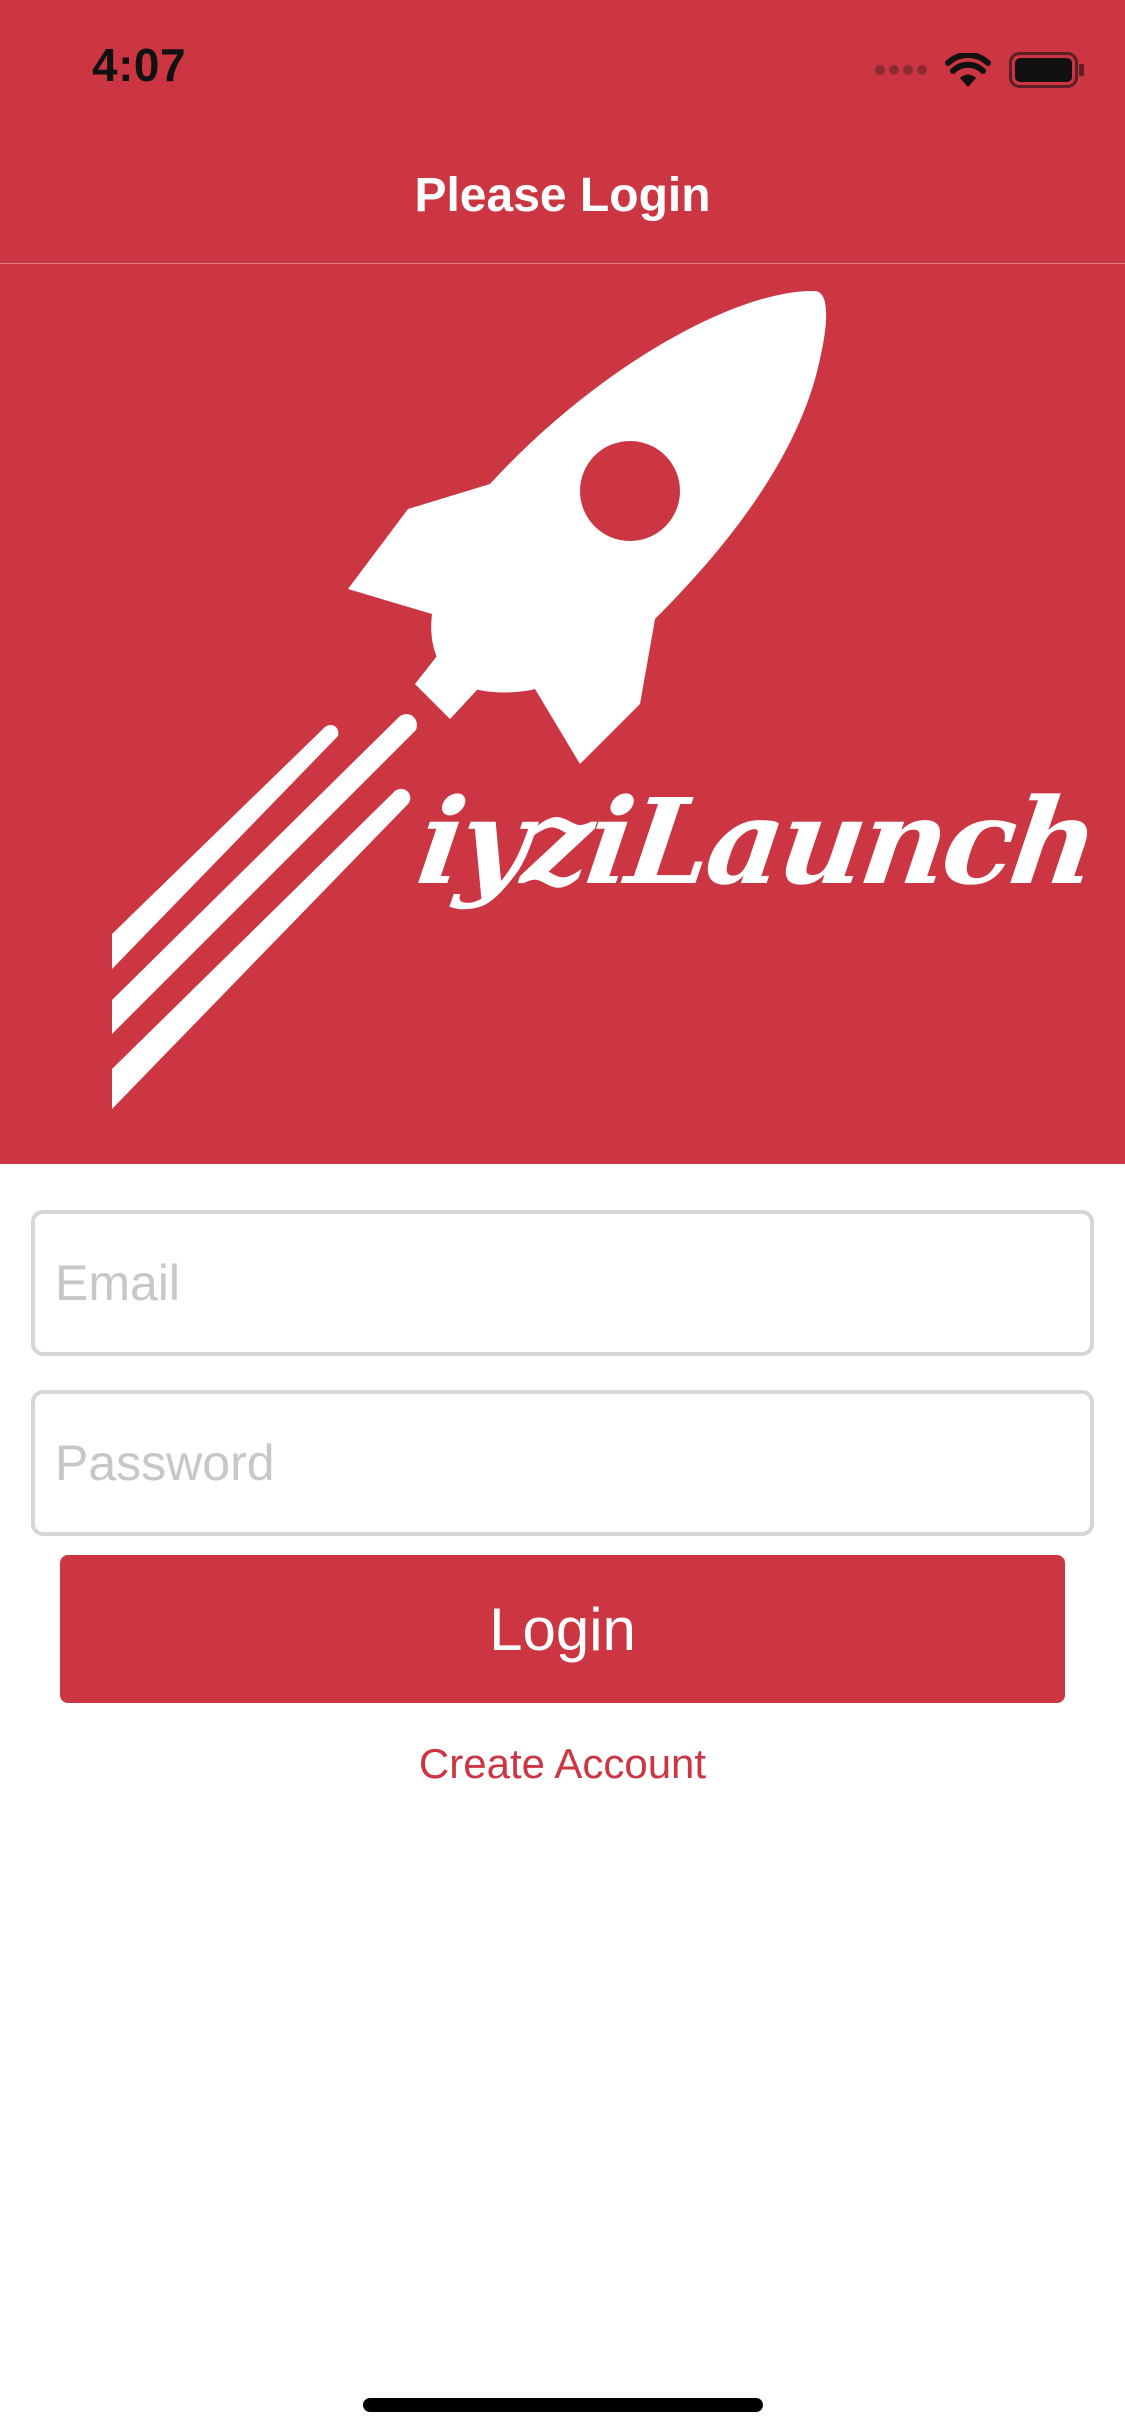  What do you see at coordinates (562, 1463) in the screenshot?
I see `password-field` at bounding box center [562, 1463].